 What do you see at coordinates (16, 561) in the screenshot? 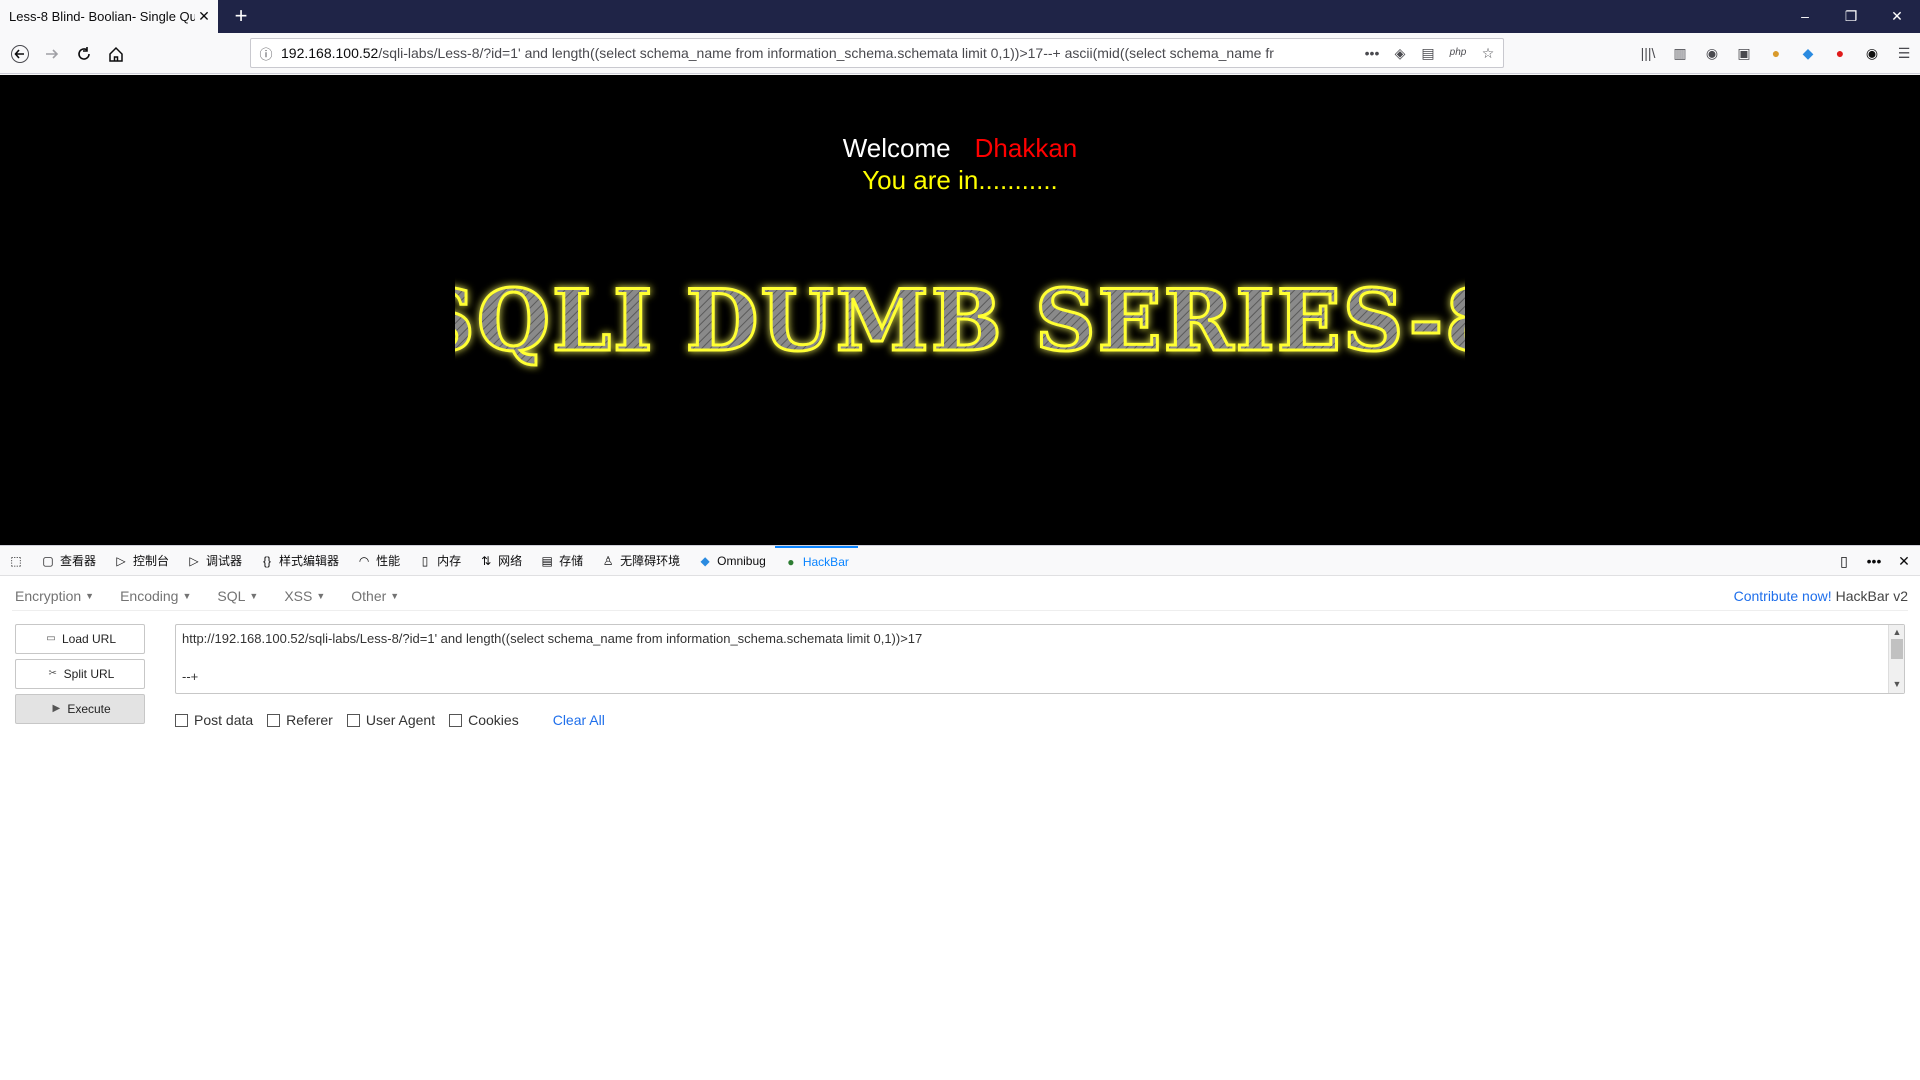
I see `element-picker: ⬚` at bounding box center [16, 561].